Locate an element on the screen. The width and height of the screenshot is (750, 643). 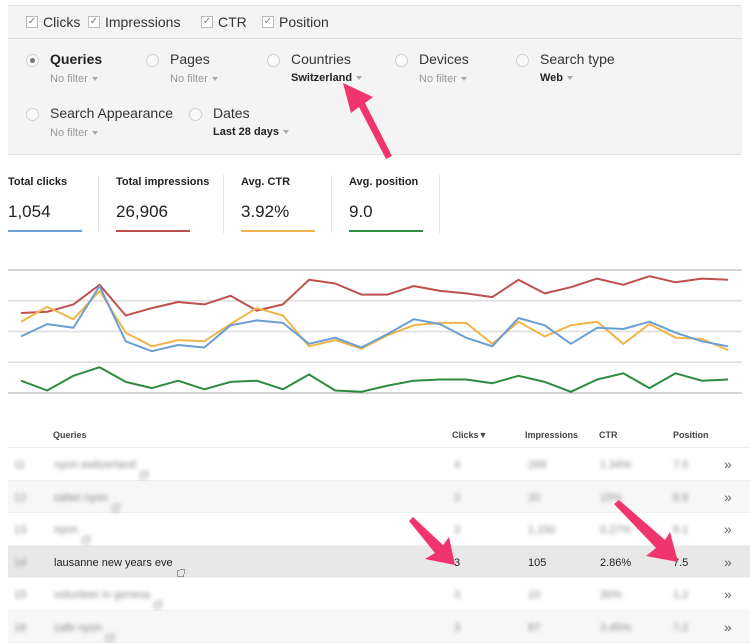
row-number: 14 is located at coordinates (20, 563).